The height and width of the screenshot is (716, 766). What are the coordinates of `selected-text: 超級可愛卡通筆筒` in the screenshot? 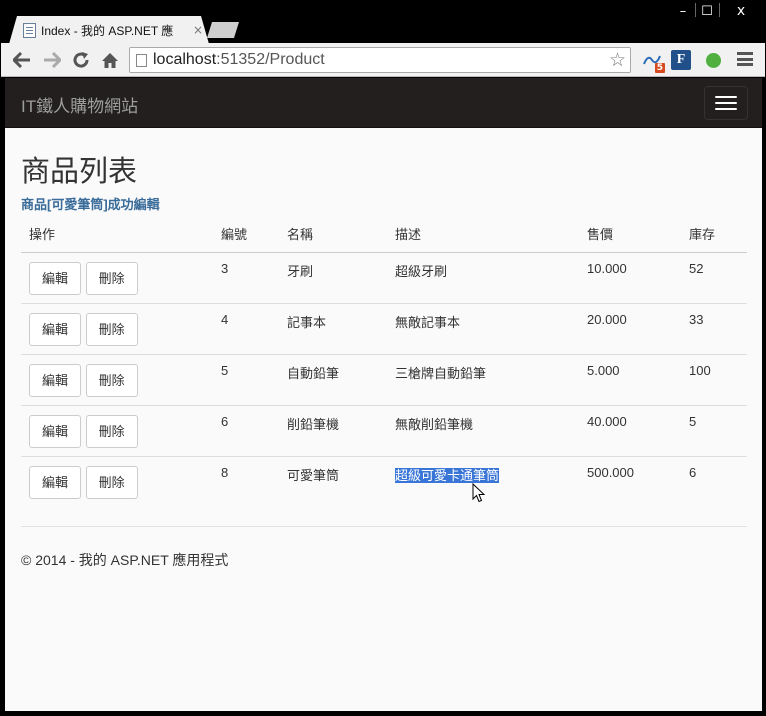 It's located at (447, 475).